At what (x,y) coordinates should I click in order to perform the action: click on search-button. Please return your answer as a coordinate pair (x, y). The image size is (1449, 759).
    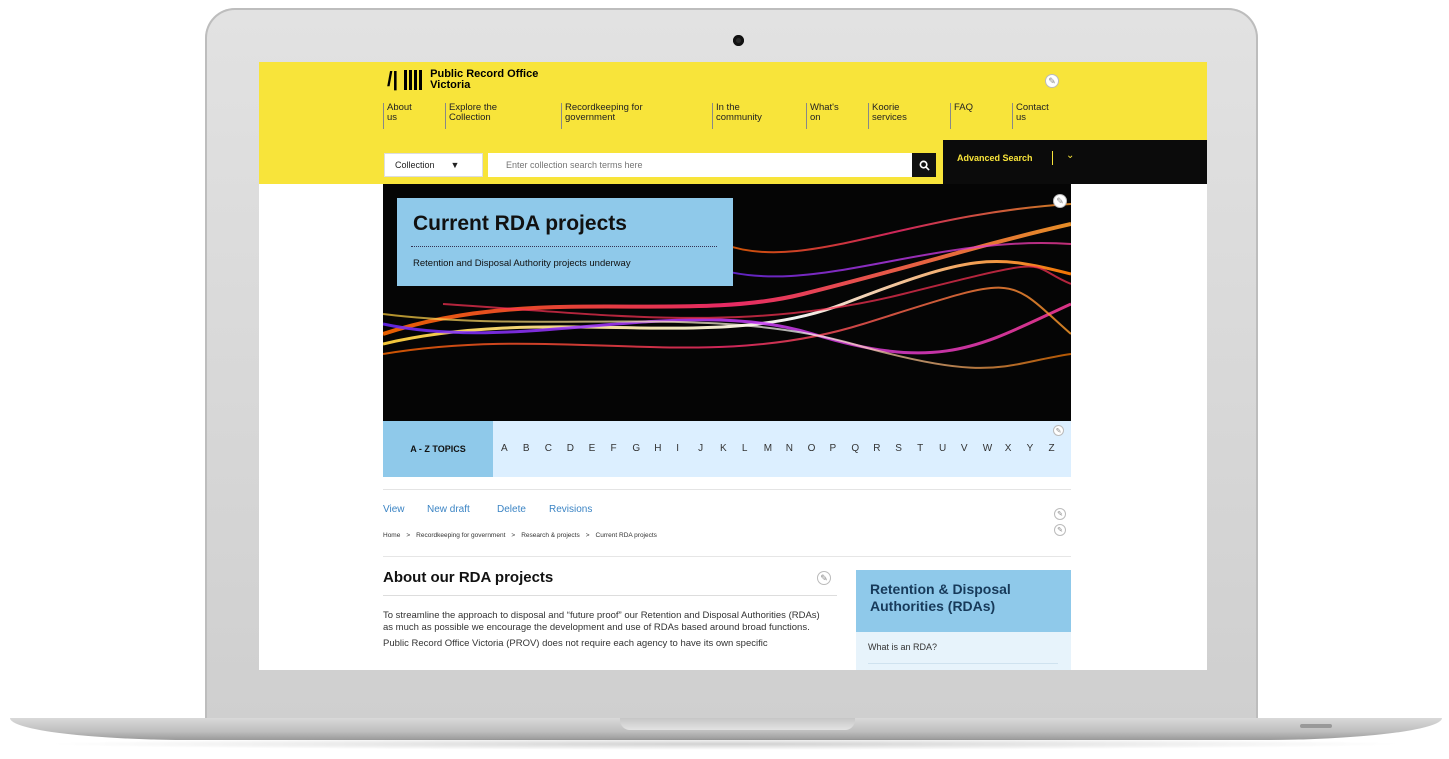
    Looking at the image, I should click on (924, 165).